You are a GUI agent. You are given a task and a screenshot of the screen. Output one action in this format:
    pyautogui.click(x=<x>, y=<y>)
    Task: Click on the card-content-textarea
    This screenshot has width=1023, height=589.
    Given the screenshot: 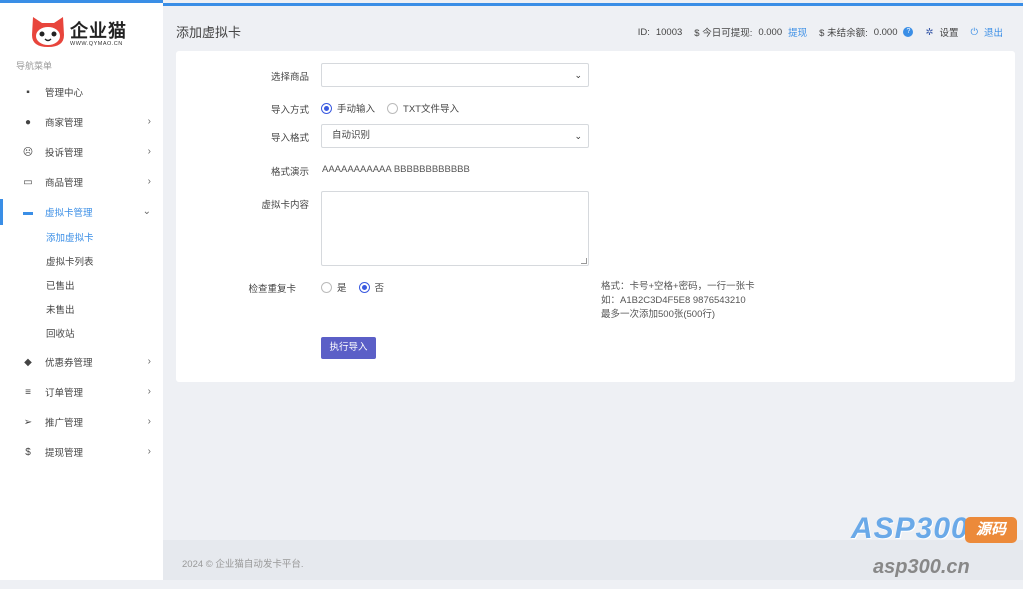 What is the action you would take?
    pyautogui.click(x=455, y=228)
    